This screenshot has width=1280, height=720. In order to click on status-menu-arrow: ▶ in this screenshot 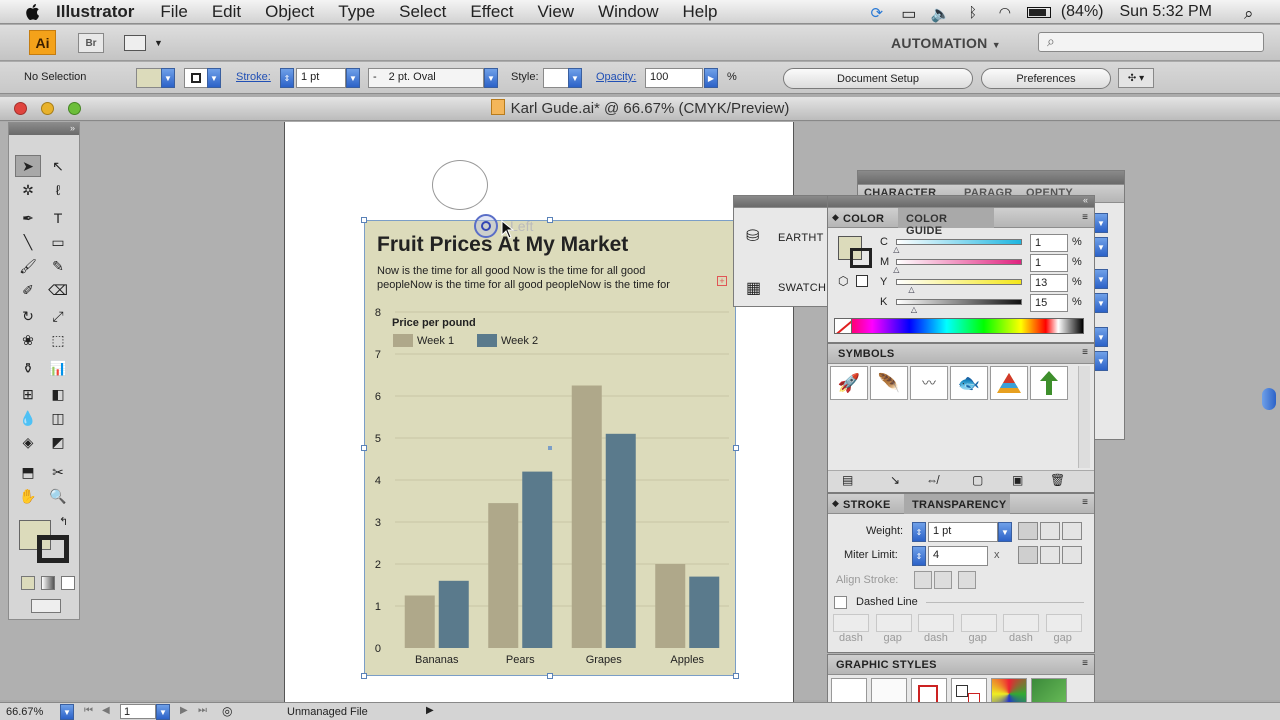, I will do `click(430, 710)`.